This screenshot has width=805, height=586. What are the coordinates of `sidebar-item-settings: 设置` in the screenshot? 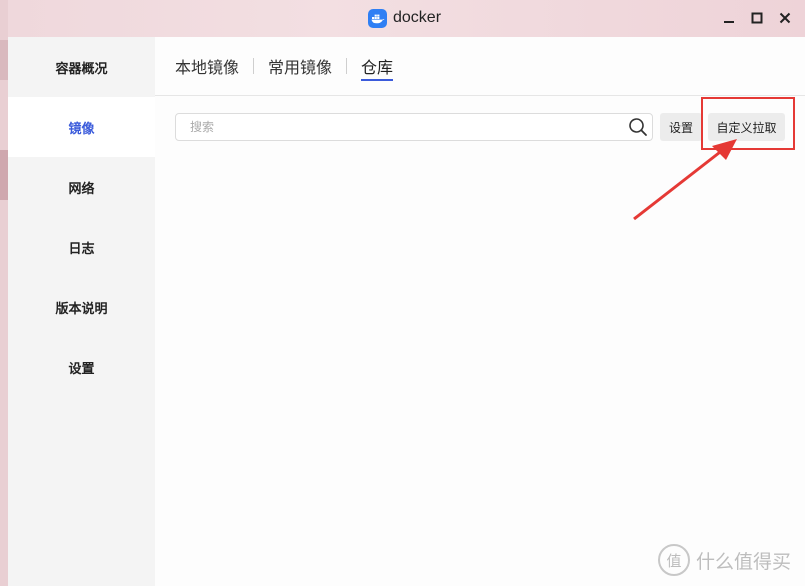 It's located at (81, 367).